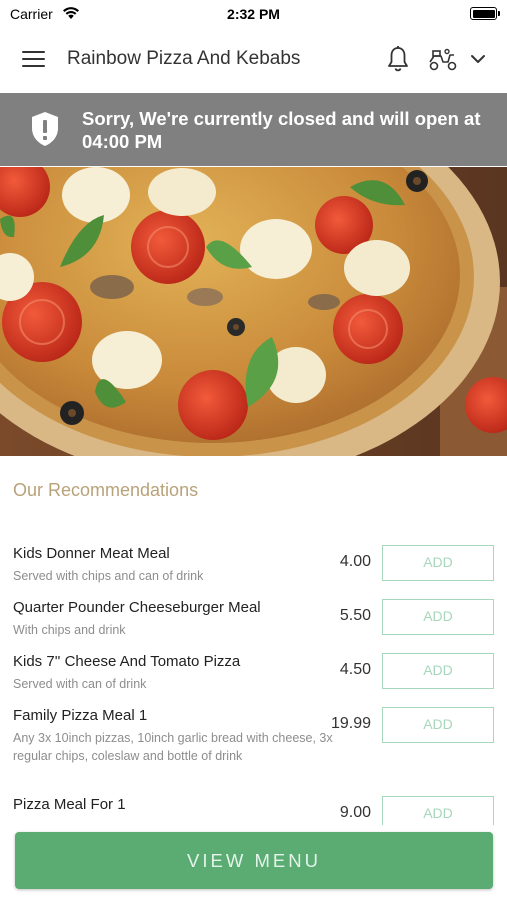  Describe the element at coordinates (443, 60) in the screenshot. I see `delivery-scooter-icon` at that location.